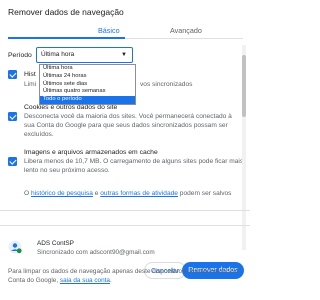  Describe the element at coordinates (186, 30) in the screenshot. I see `tab-advanced: Avançado` at that location.